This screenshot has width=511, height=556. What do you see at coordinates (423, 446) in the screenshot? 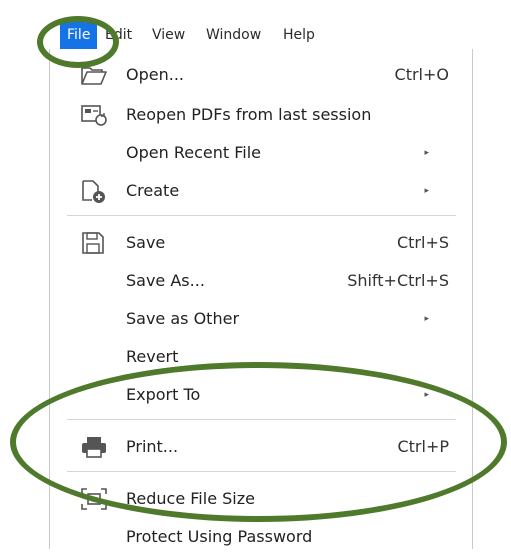
I see `shortcut-label: Ctrl+P` at bounding box center [423, 446].